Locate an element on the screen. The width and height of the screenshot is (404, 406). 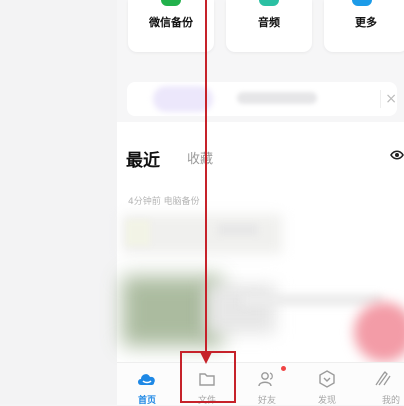
annotation-arrow is located at coordinates (206, 182).